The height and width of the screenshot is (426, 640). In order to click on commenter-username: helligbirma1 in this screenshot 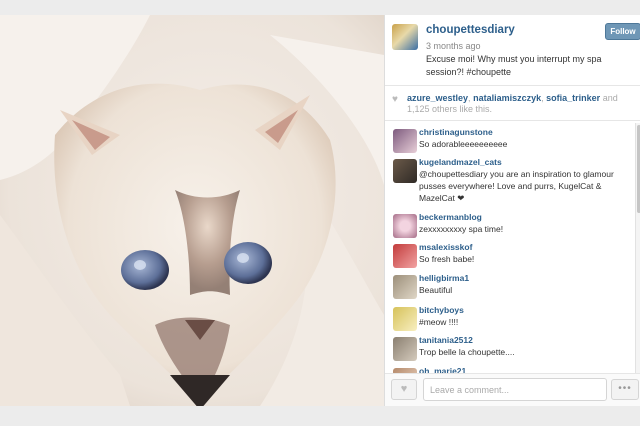, I will do `click(444, 278)`.